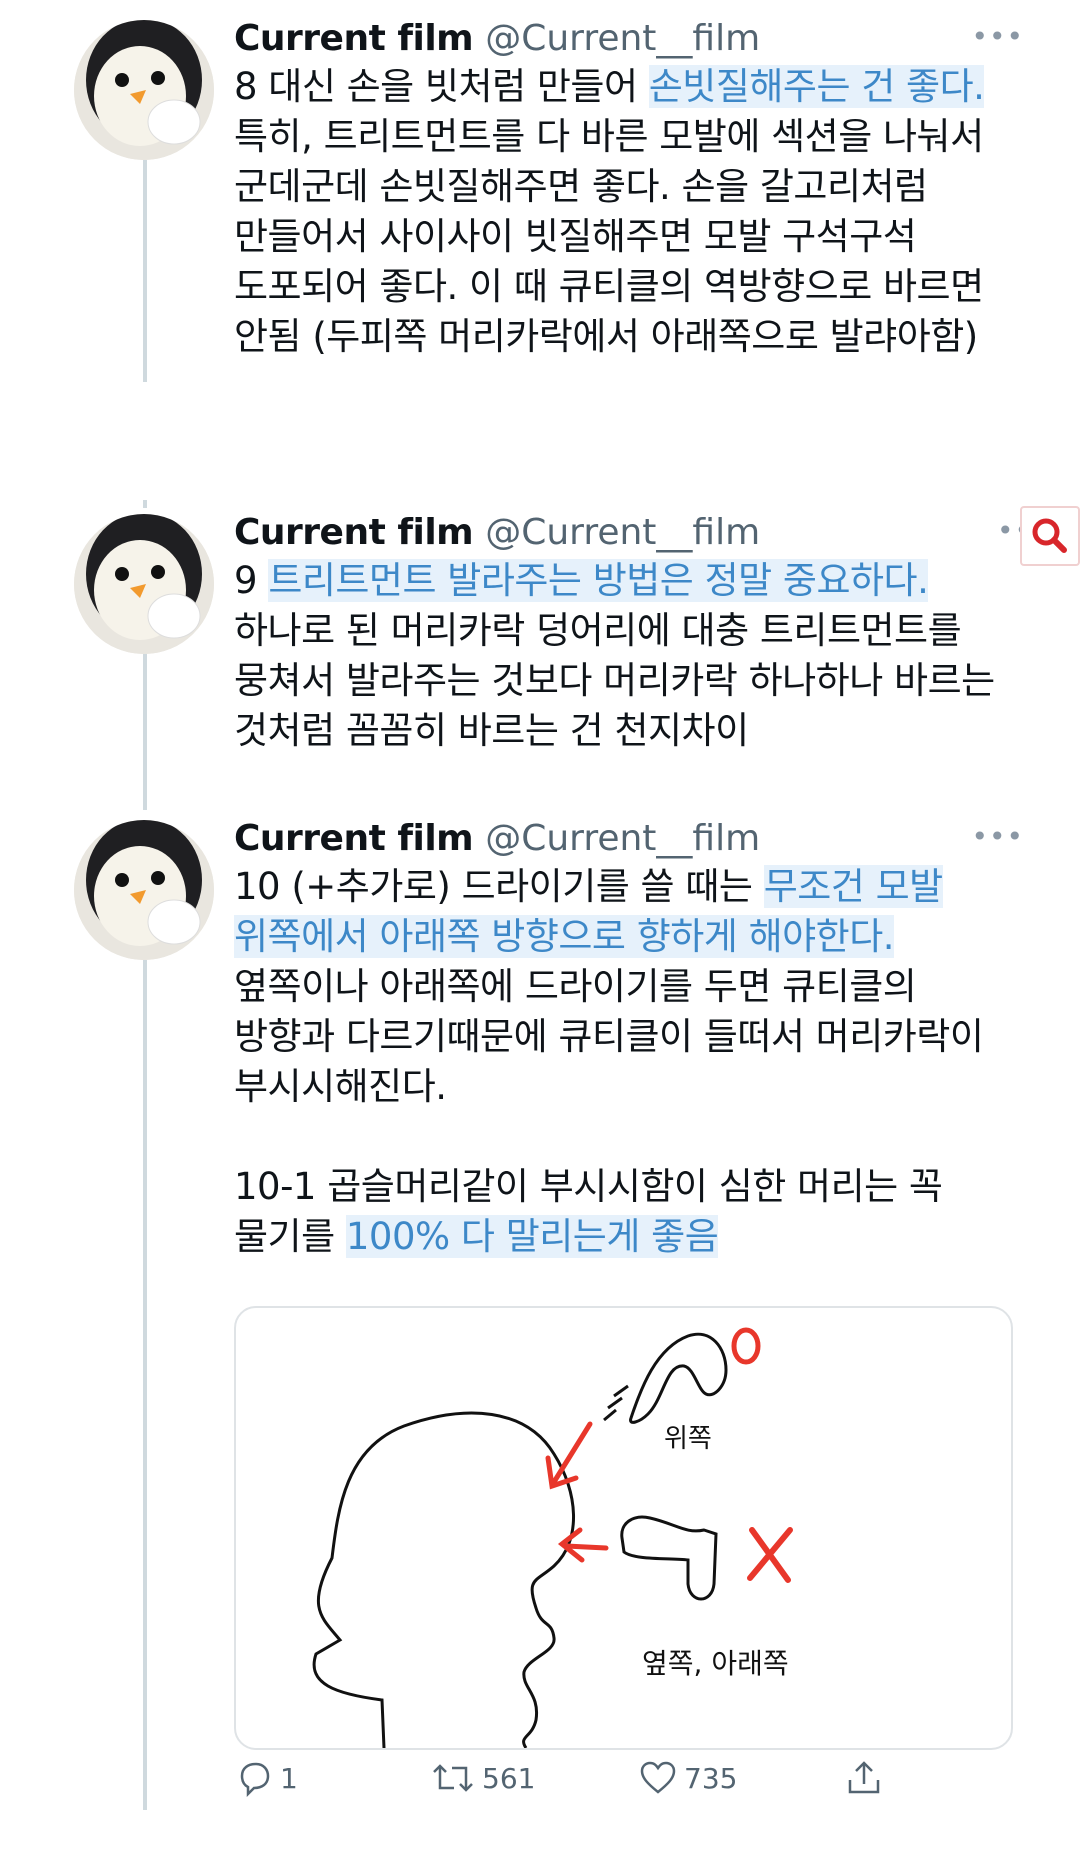 The width and height of the screenshot is (1080, 1872). I want to click on reply-button: 1, so click(266, 1778).